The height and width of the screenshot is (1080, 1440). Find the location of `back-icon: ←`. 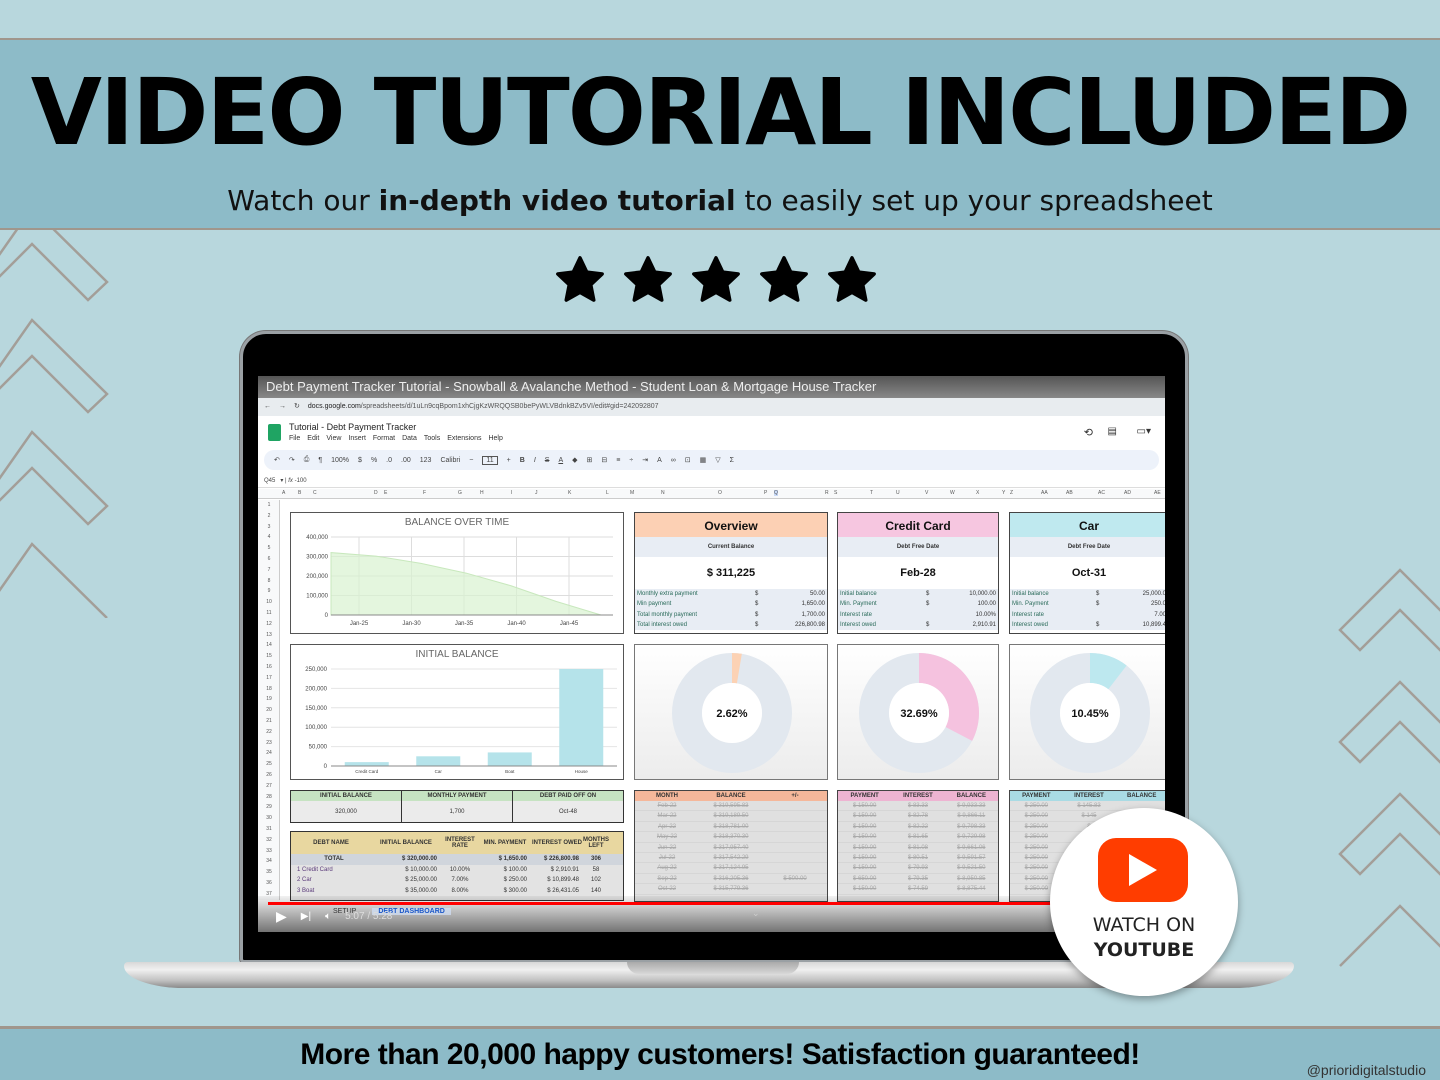

back-icon: ← is located at coordinates (267, 407).